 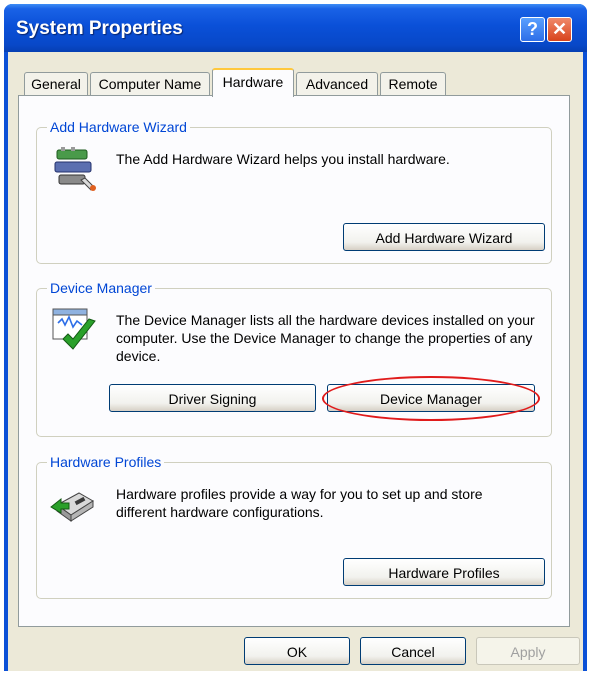 I want to click on help-button: ?, so click(x=532, y=29).